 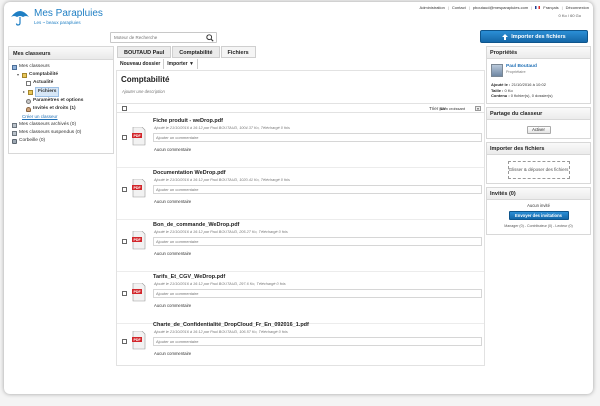 What do you see at coordinates (196, 225) in the screenshot?
I see `file-name-link: Bon_de_commande_WeDrop.pdf` at bounding box center [196, 225].